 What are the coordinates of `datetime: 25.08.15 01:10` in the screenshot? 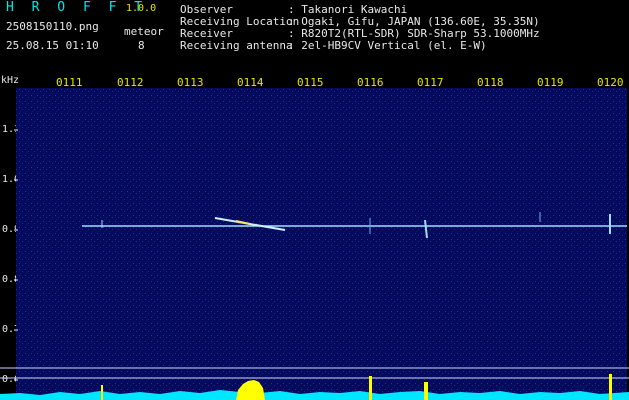 It's located at (52, 45).